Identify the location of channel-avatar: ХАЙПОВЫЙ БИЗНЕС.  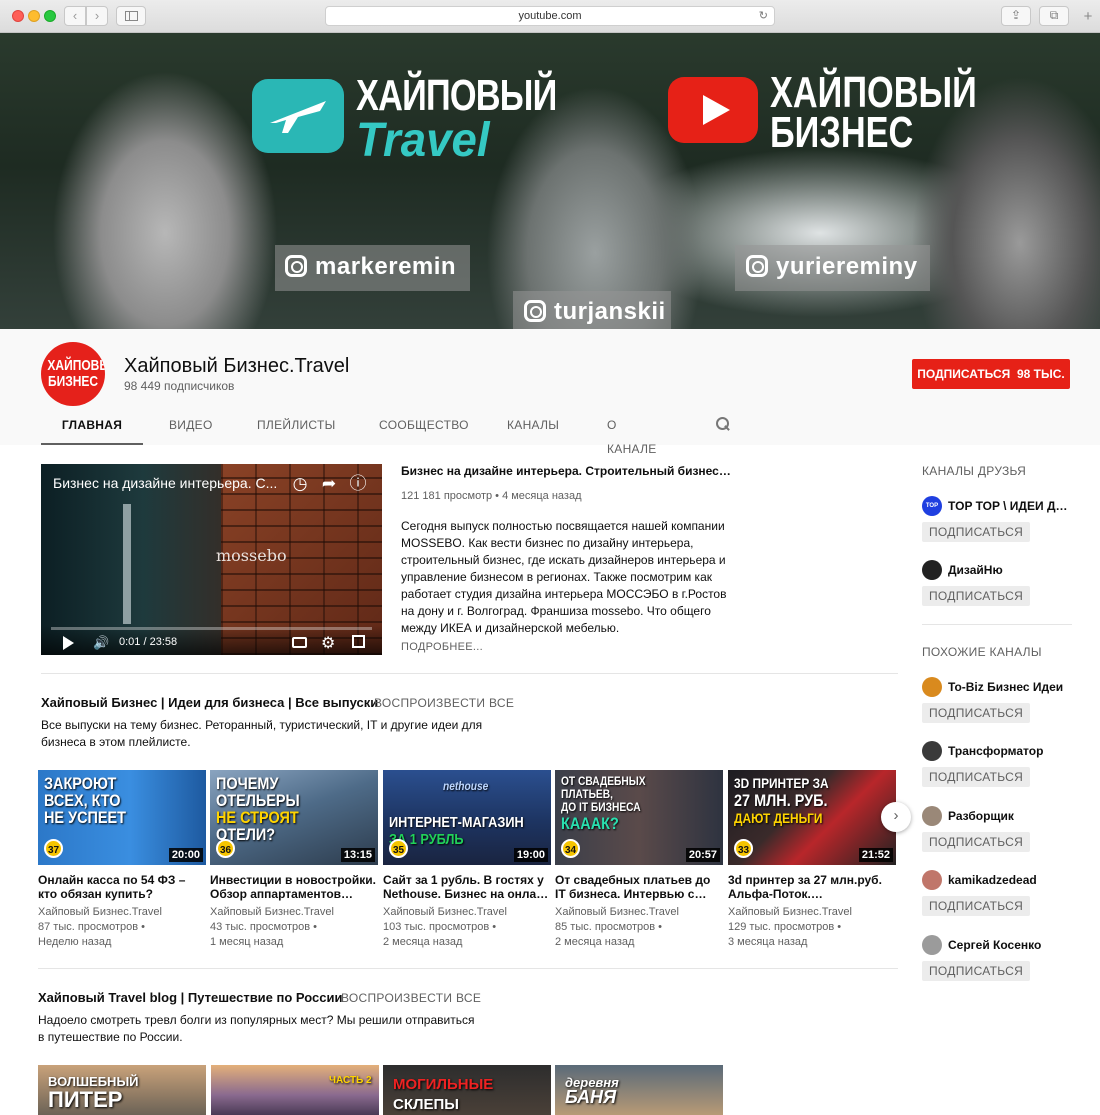
(73, 374).